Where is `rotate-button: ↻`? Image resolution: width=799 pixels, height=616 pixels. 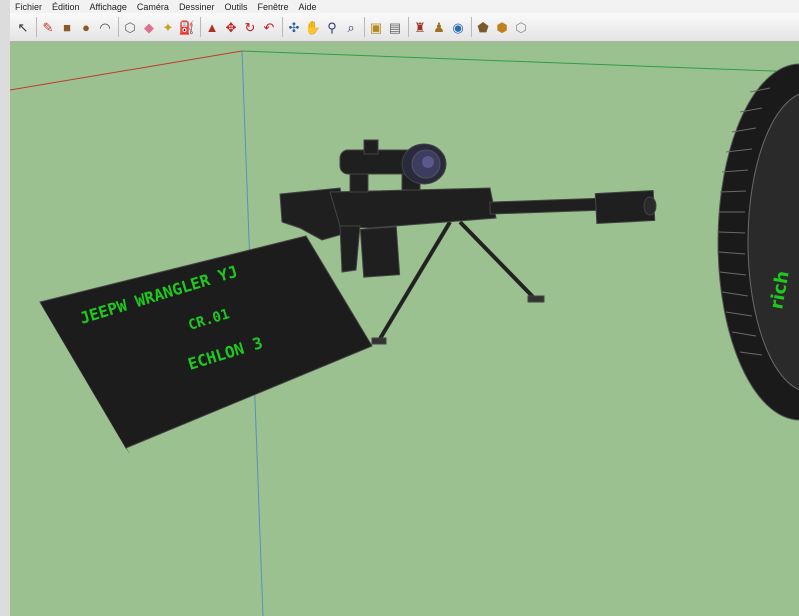
rotate-button: ↻ is located at coordinates (250, 27).